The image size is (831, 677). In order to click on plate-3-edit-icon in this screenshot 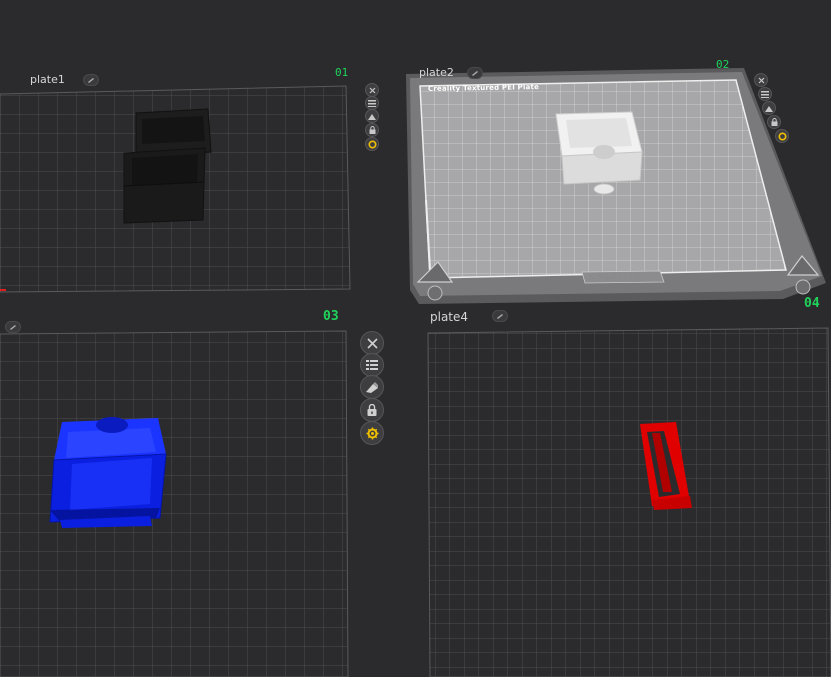, I will do `click(13, 327)`.